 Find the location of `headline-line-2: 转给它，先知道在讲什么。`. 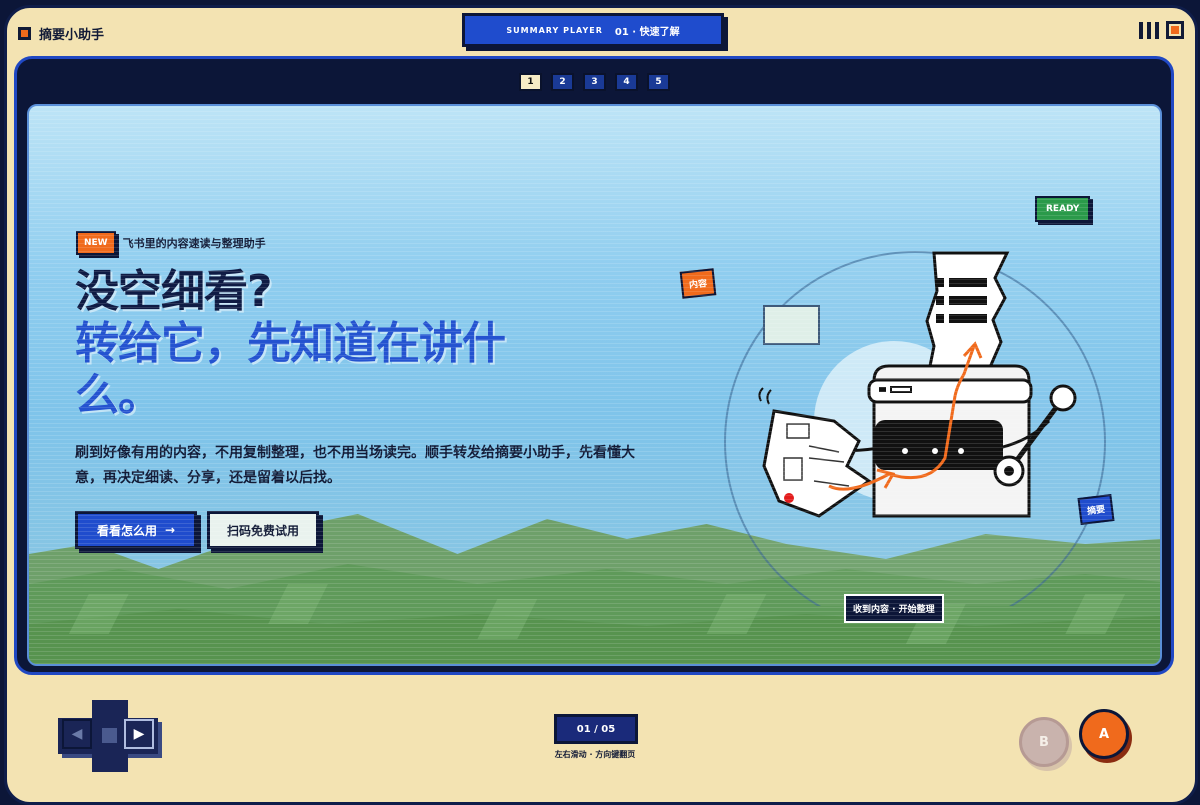

headline-line-2: 转给它，先知道在讲什么。 is located at coordinates (290, 369).